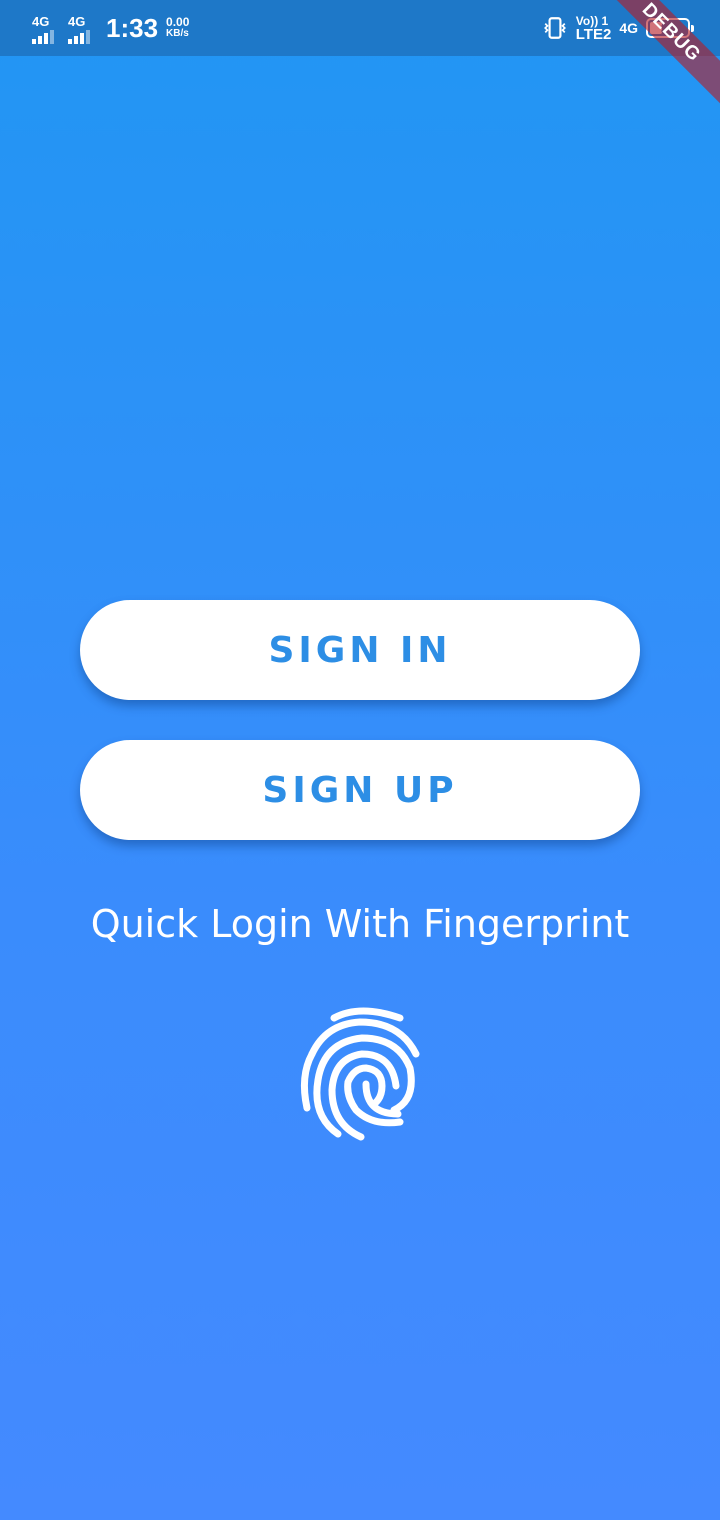 The width and height of the screenshot is (720, 1520). I want to click on volte-indicator: Vo)) 1 LTE2, so click(594, 28).